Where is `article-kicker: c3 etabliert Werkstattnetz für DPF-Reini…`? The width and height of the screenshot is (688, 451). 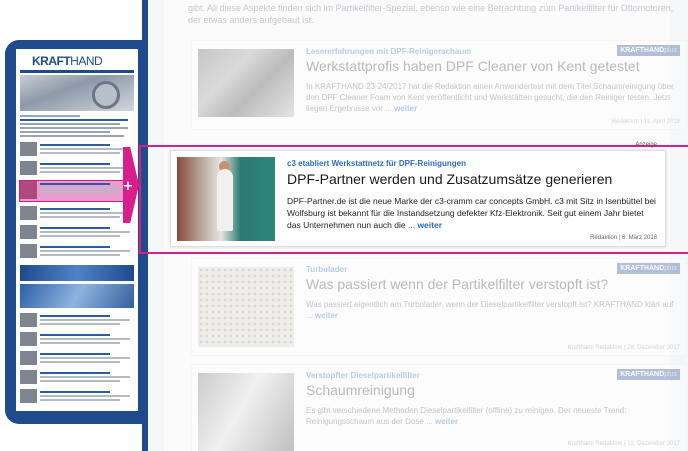 article-kicker: c3 etabliert Werkstattnetz für DPF-Reini… is located at coordinates (376, 163).